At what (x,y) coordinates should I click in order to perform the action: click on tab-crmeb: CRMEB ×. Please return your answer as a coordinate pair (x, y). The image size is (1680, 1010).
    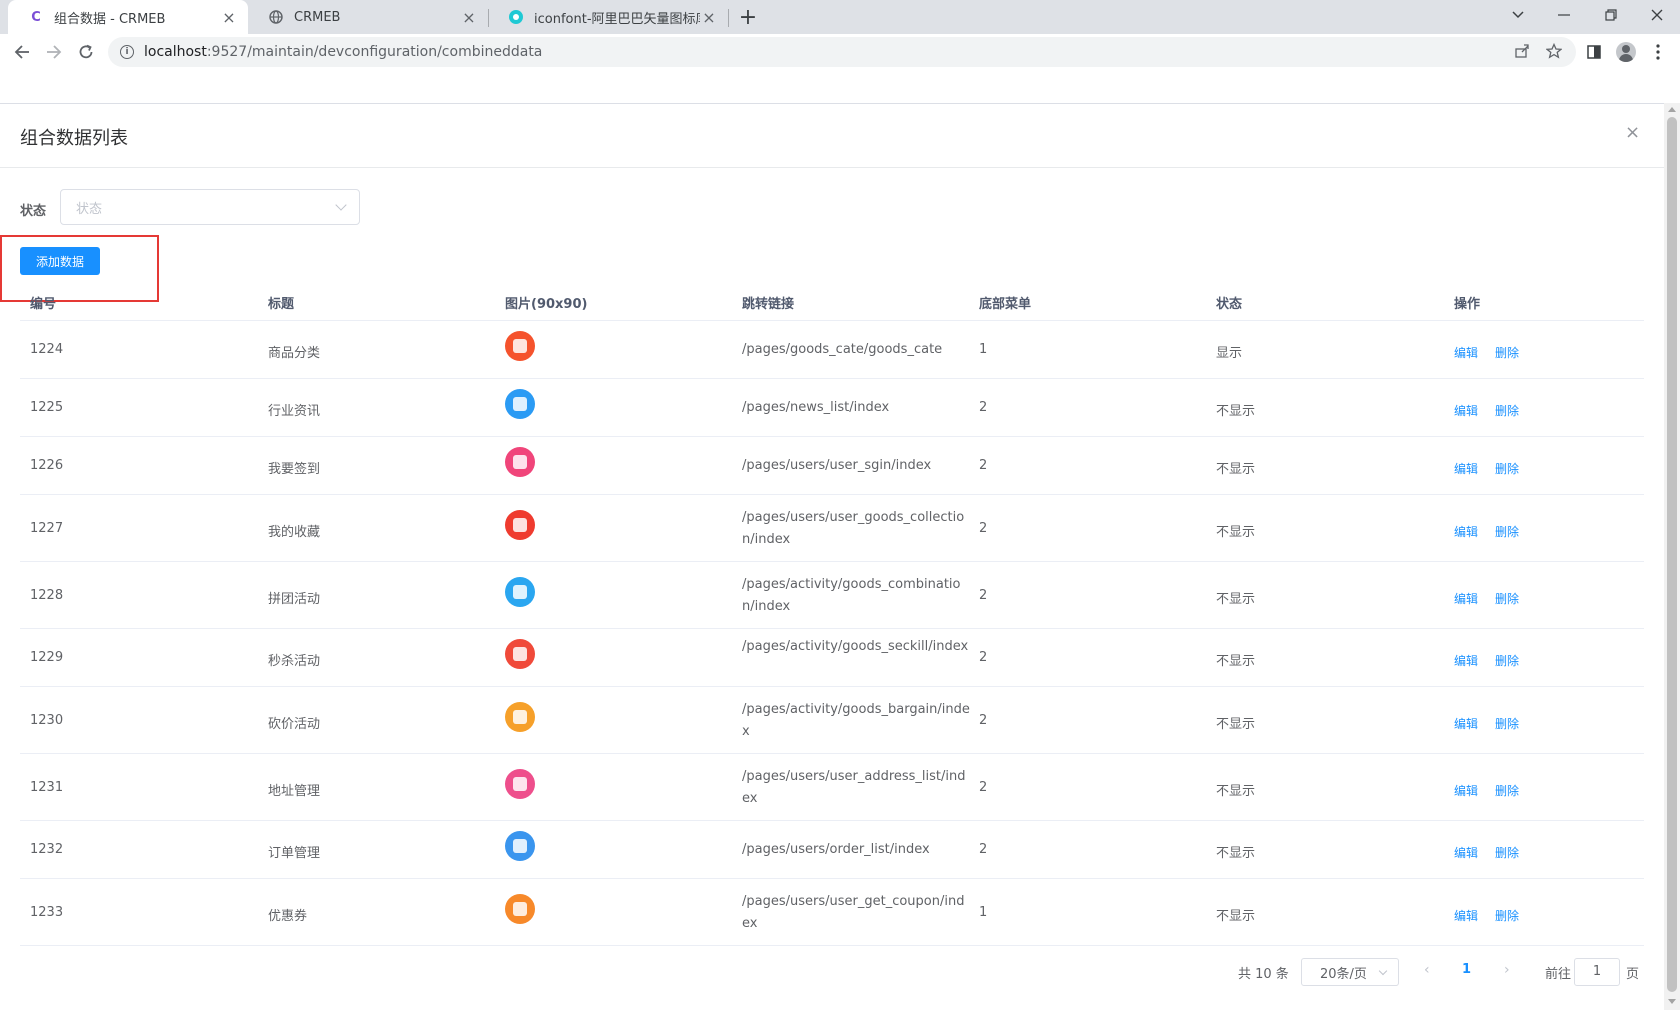
    Looking at the image, I should click on (368, 17).